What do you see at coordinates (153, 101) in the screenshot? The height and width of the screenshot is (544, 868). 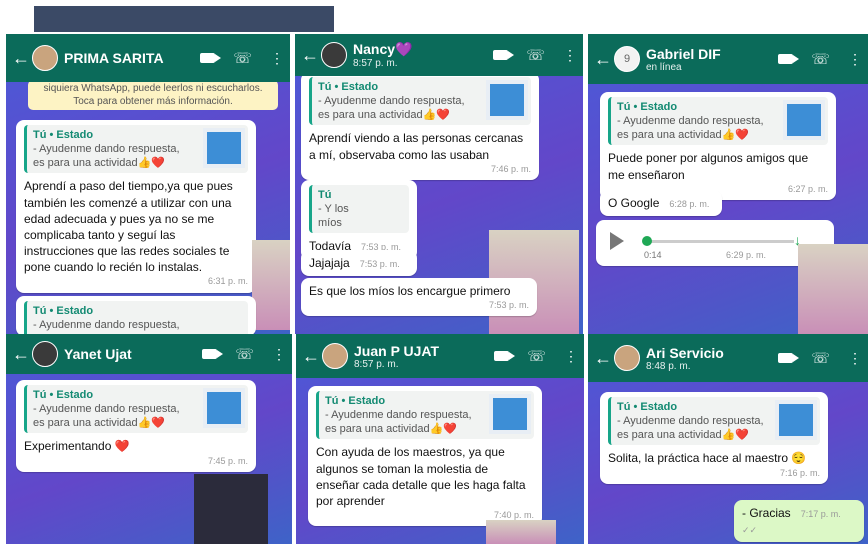 I see `notice-line: Toca para obtener más información.` at bounding box center [153, 101].